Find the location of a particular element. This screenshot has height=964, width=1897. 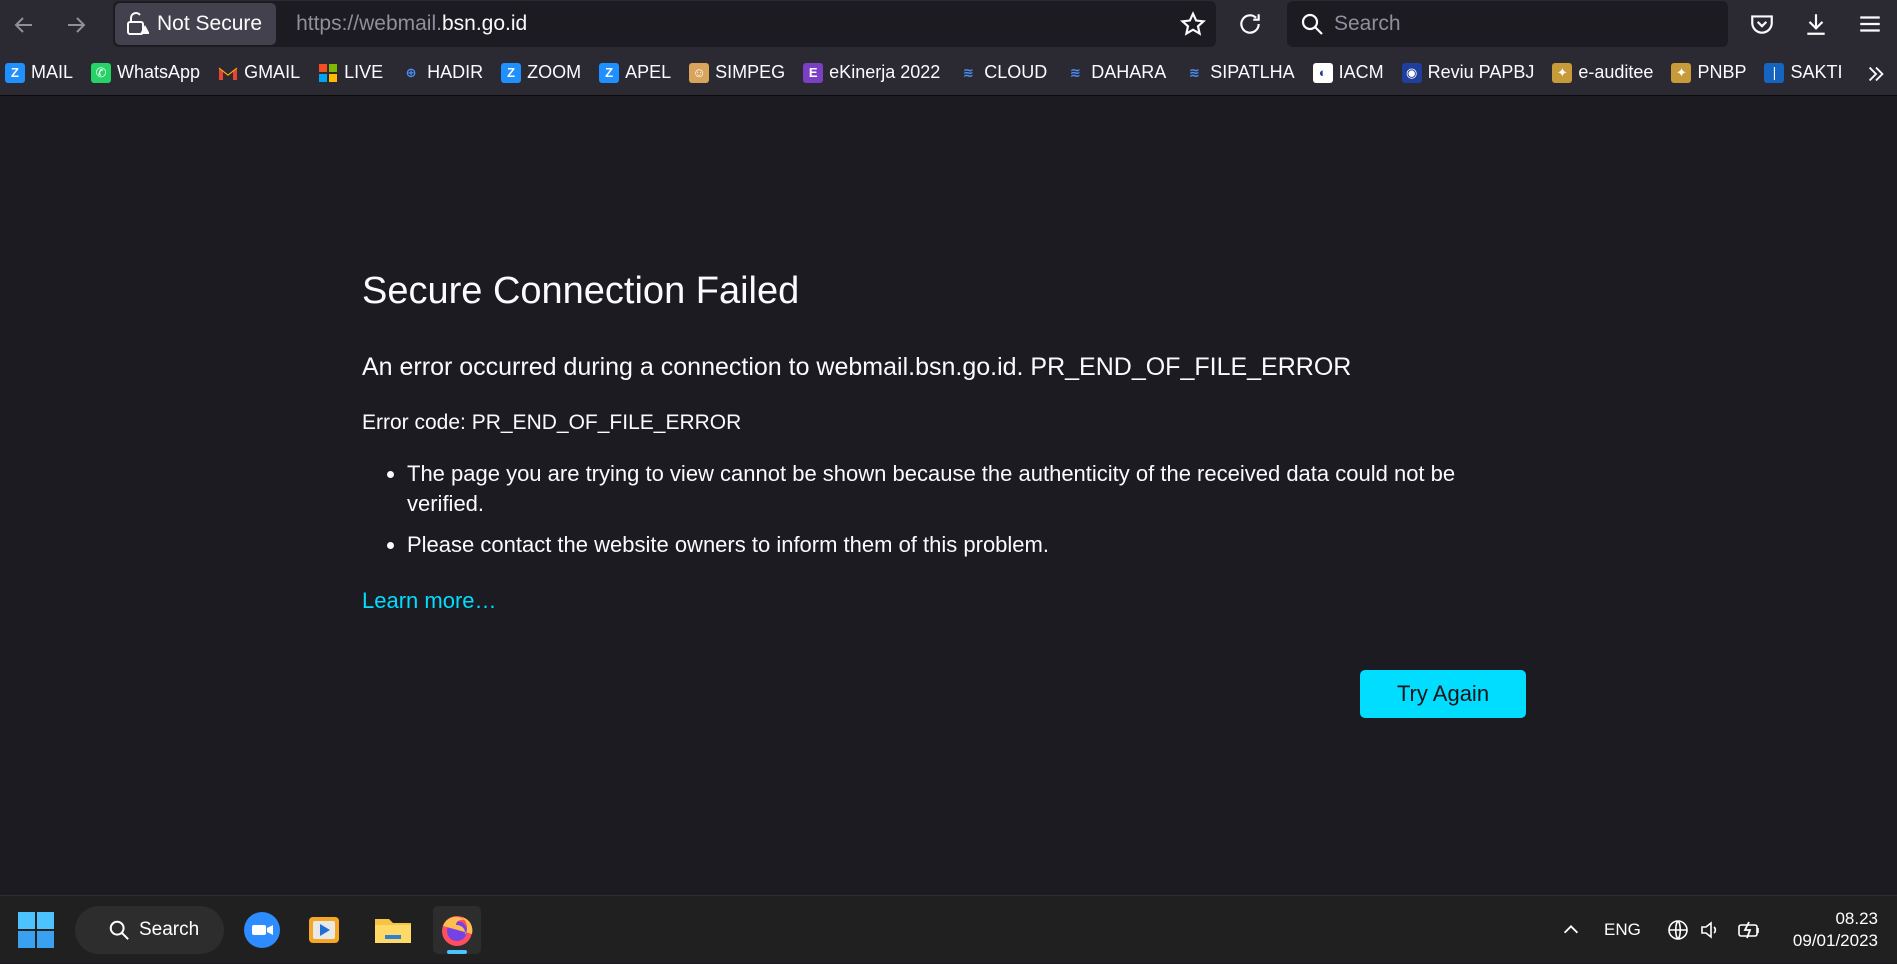

bookmark-item: ☺ SIMPEG is located at coordinates (737, 72).